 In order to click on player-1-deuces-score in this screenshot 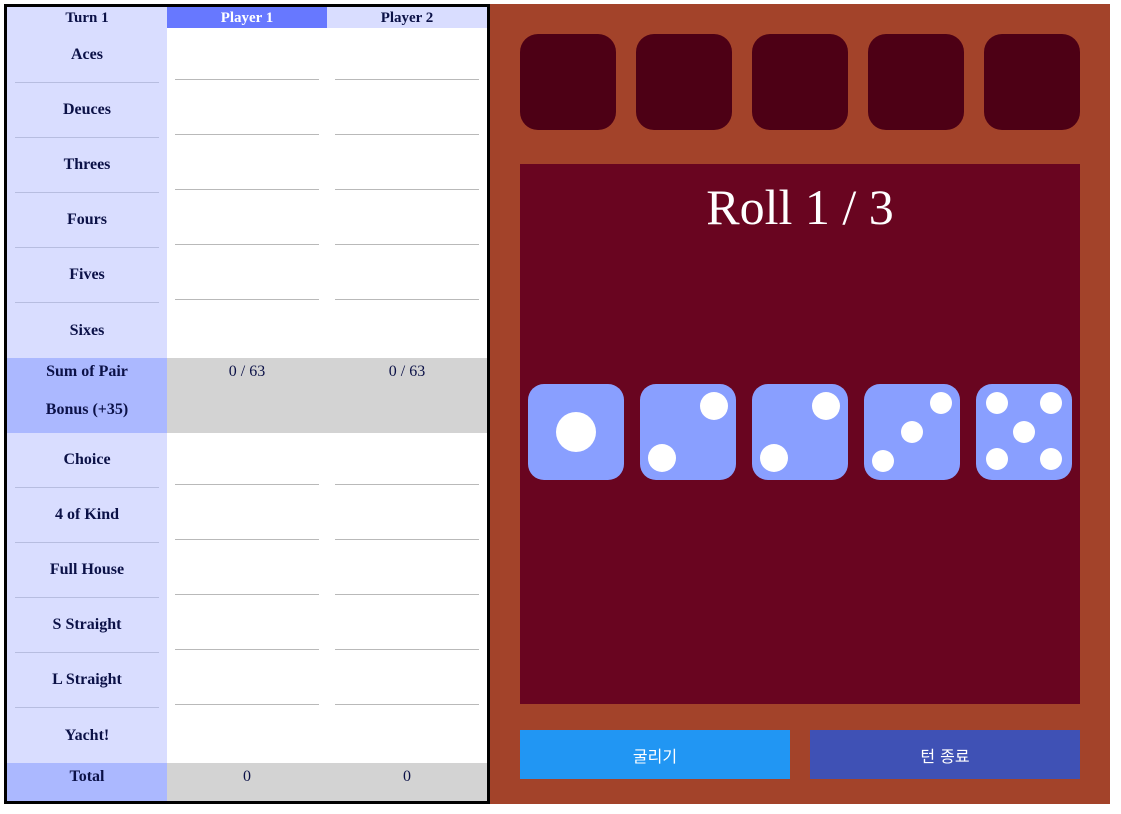, I will do `click(247, 112)`.